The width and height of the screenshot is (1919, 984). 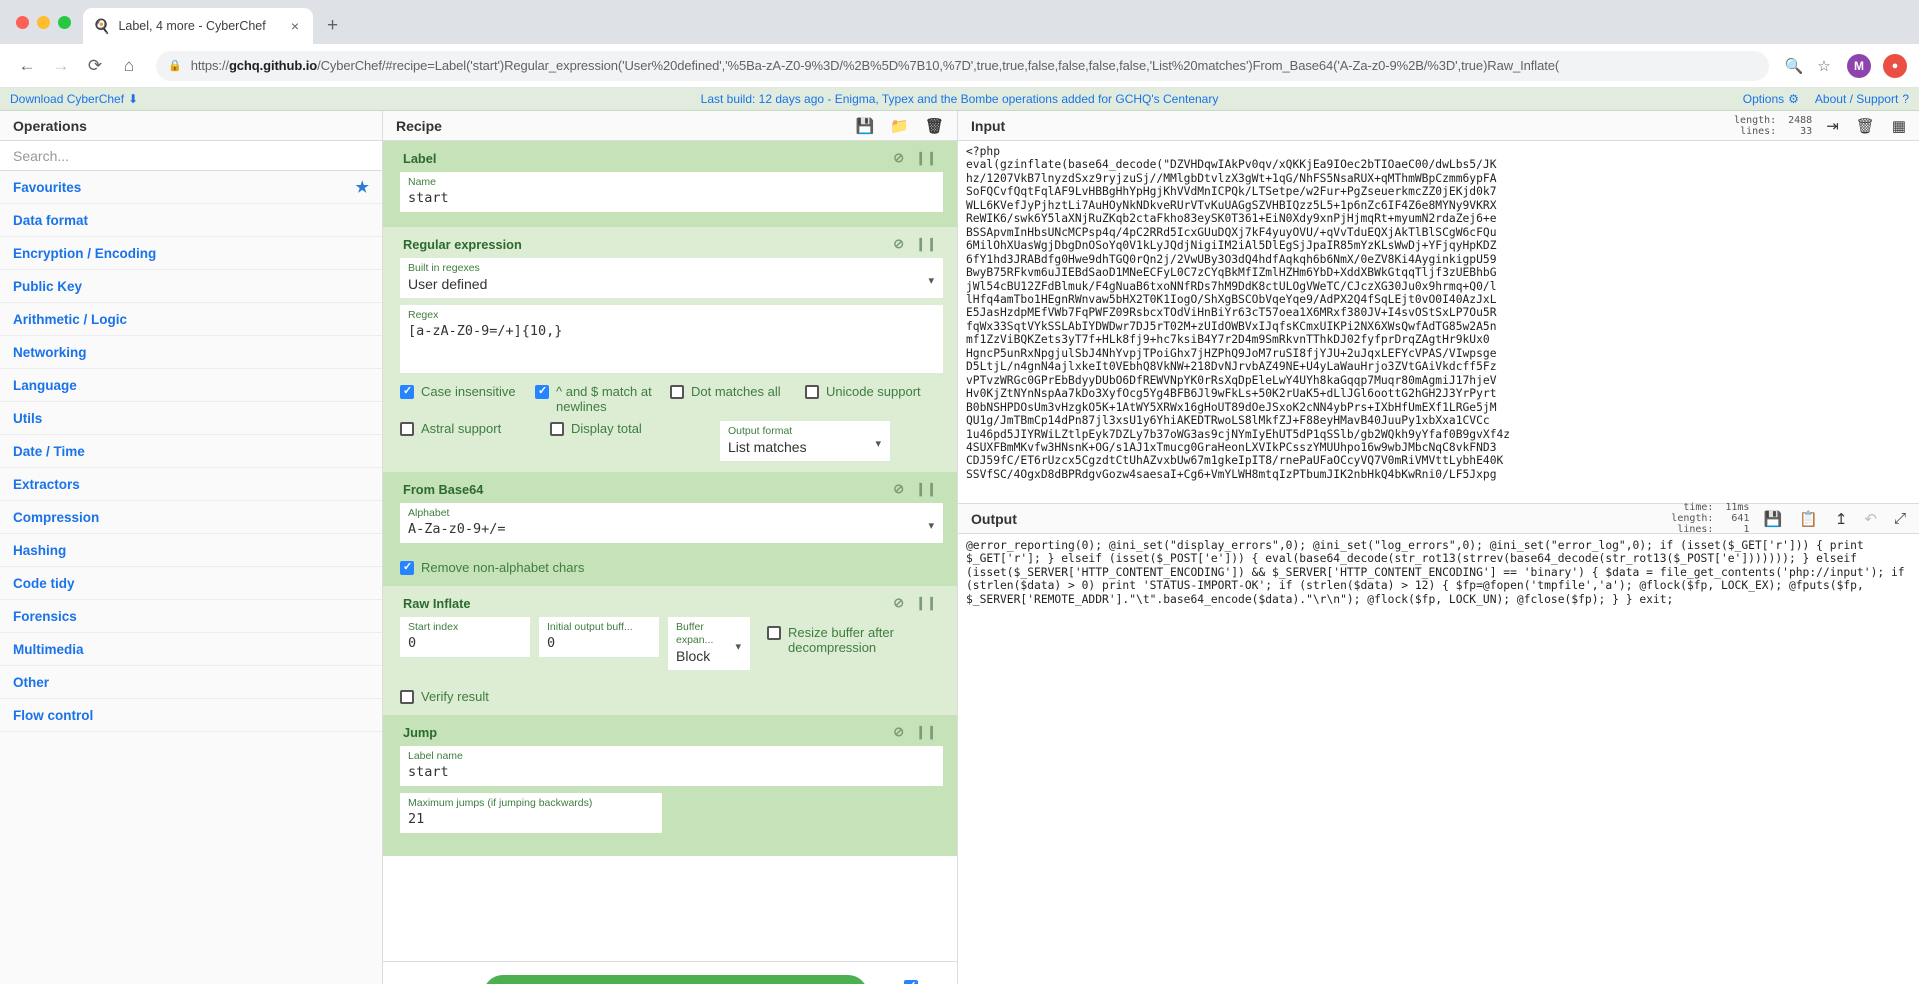 I want to click on checkbox-dot-matches-all: Dot matches all, so click(x=737, y=391).